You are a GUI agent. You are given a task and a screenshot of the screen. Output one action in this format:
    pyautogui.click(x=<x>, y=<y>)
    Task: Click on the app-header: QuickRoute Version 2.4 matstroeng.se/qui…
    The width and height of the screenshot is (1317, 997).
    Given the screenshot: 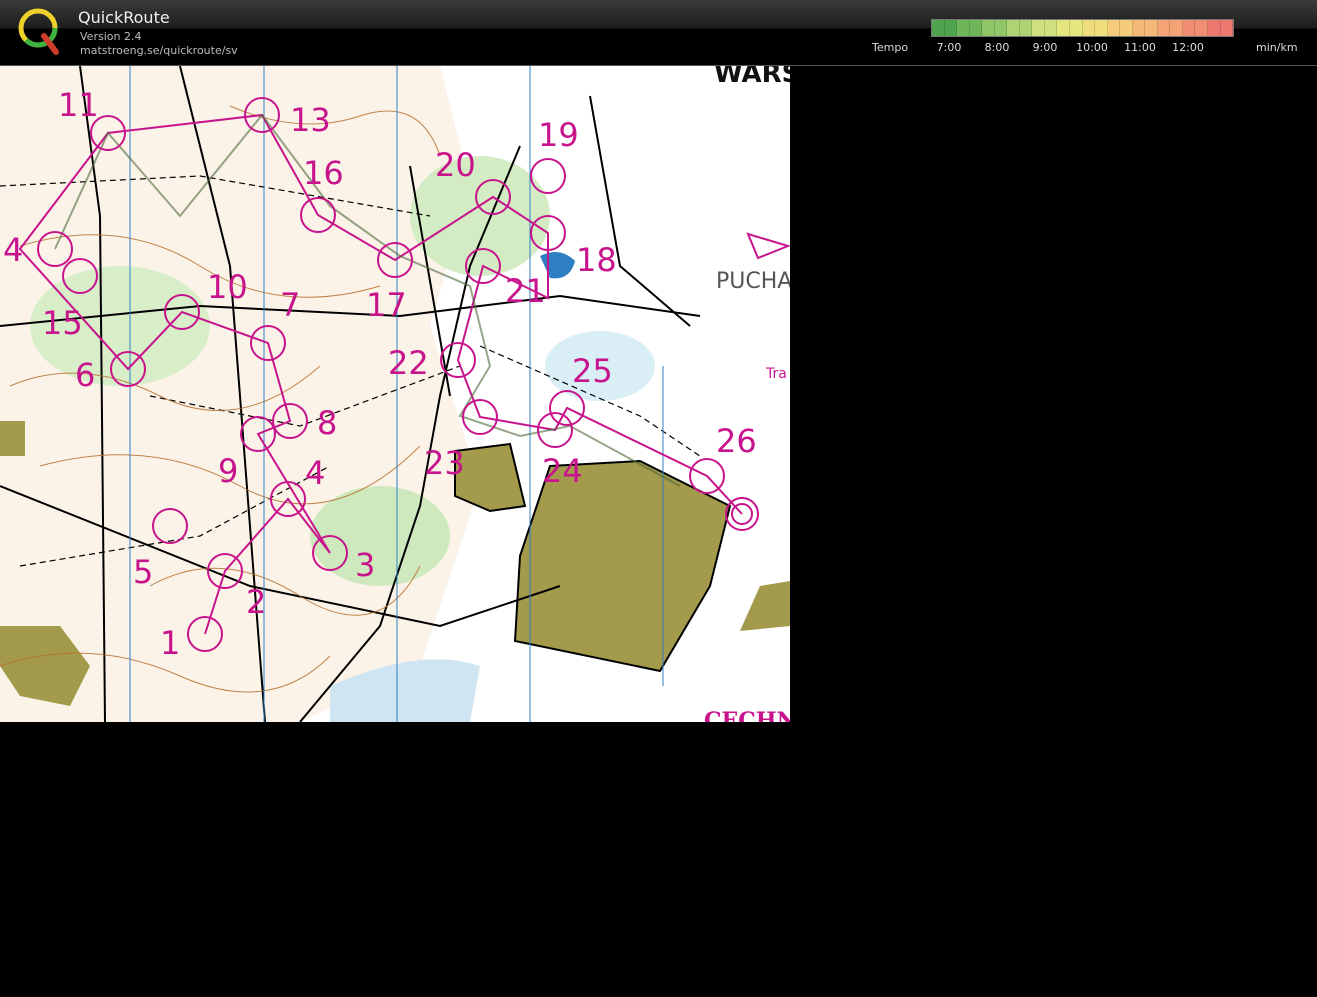 What is the action you would take?
    pyautogui.click(x=658, y=33)
    